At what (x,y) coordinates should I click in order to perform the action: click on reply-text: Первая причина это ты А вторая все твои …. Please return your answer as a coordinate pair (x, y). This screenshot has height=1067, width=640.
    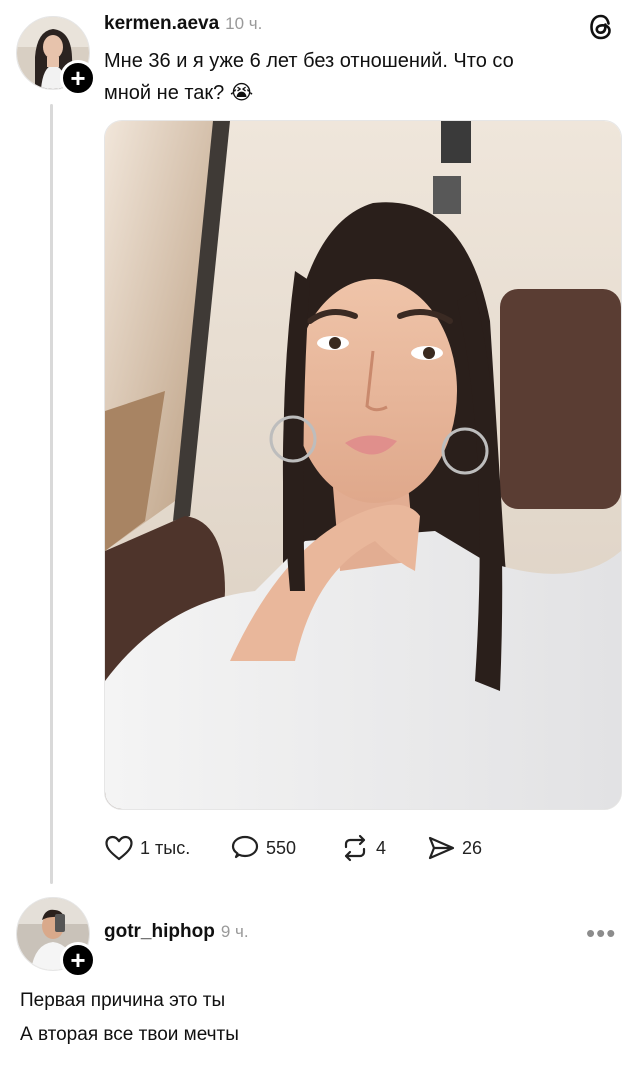
    Looking at the image, I should click on (320, 1018).